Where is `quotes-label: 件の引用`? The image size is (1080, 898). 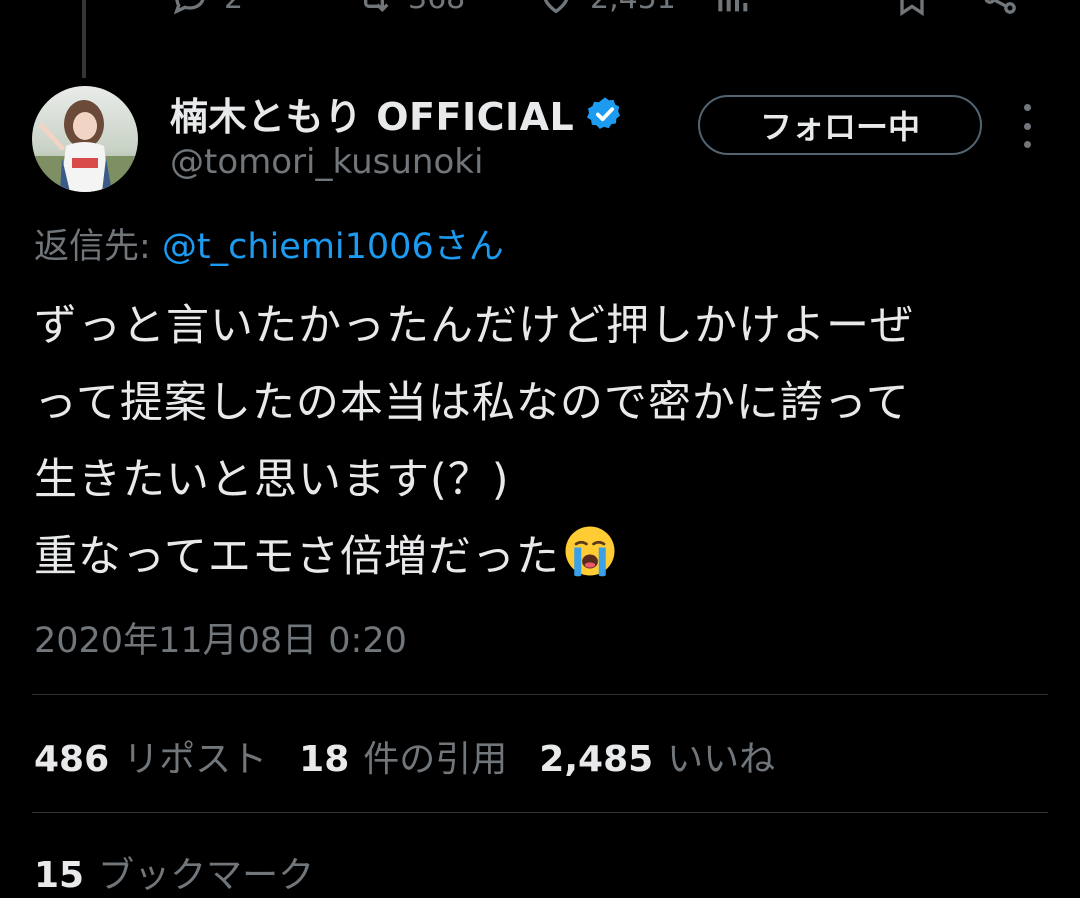 quotes-label: 件の引用 is located at coordinates (435, 759).